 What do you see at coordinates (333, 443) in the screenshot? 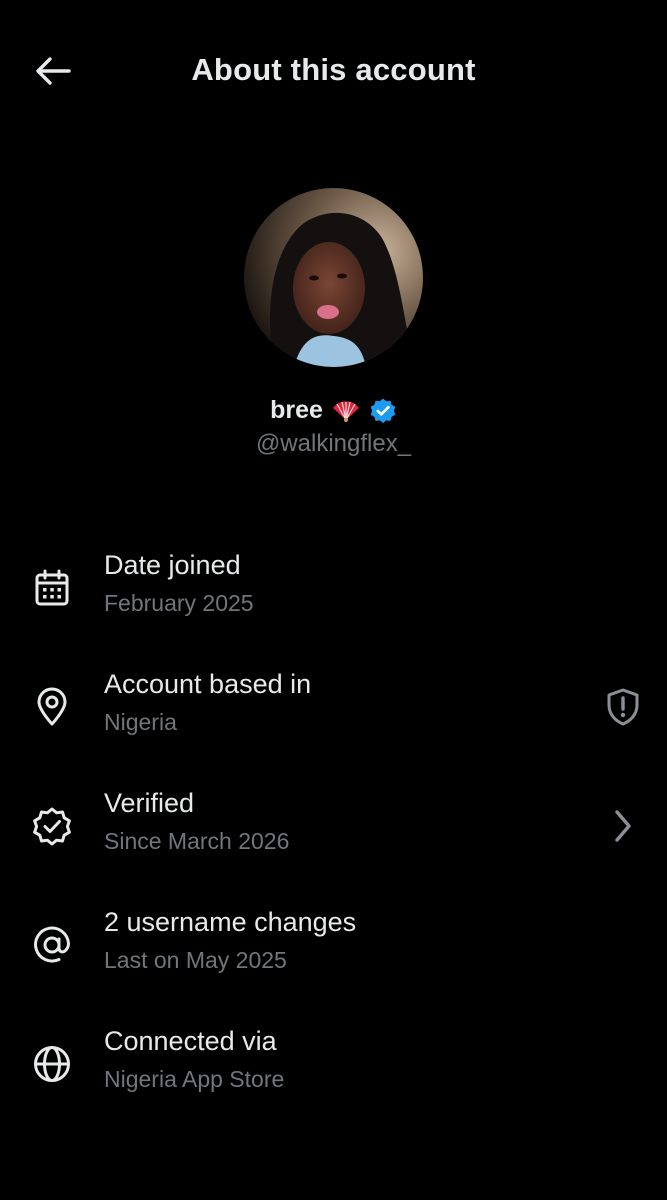
I see `handle: @walkingflex_` at bounding box center [333, 443].